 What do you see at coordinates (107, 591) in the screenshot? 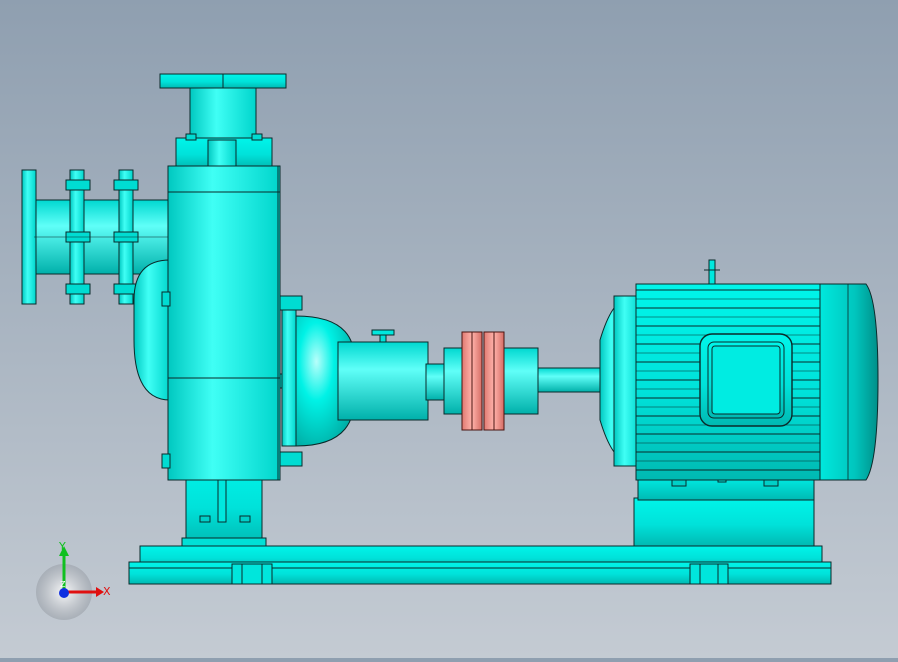
I see `triad-x-label: X` at bounding box center [107, 591].